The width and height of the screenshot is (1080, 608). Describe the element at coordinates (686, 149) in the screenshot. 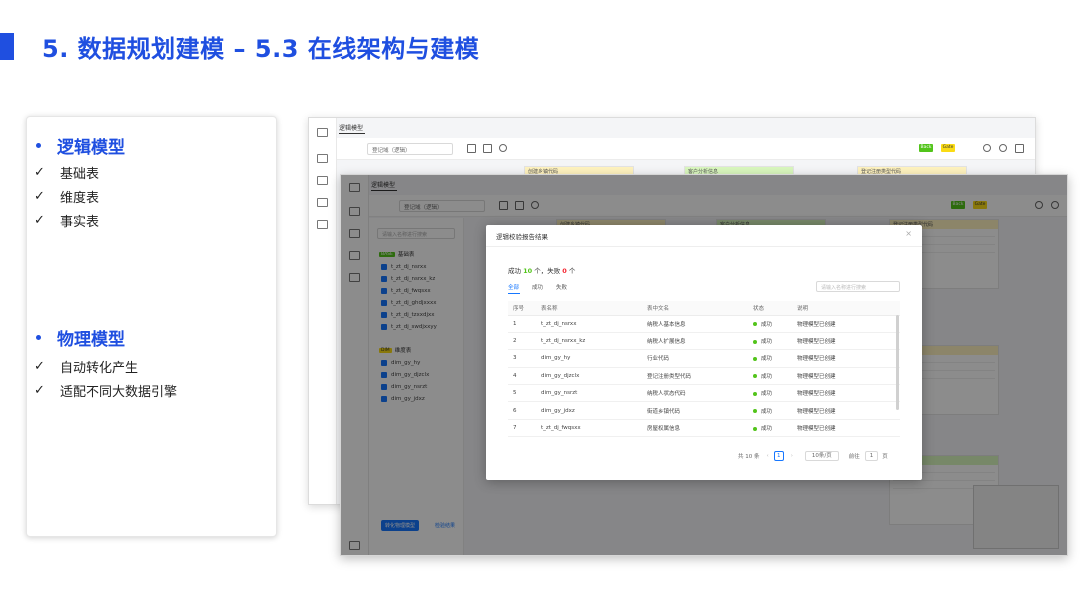

I see `canvas-toolbar: 登记域（逻辑） Back Gate` at that location.